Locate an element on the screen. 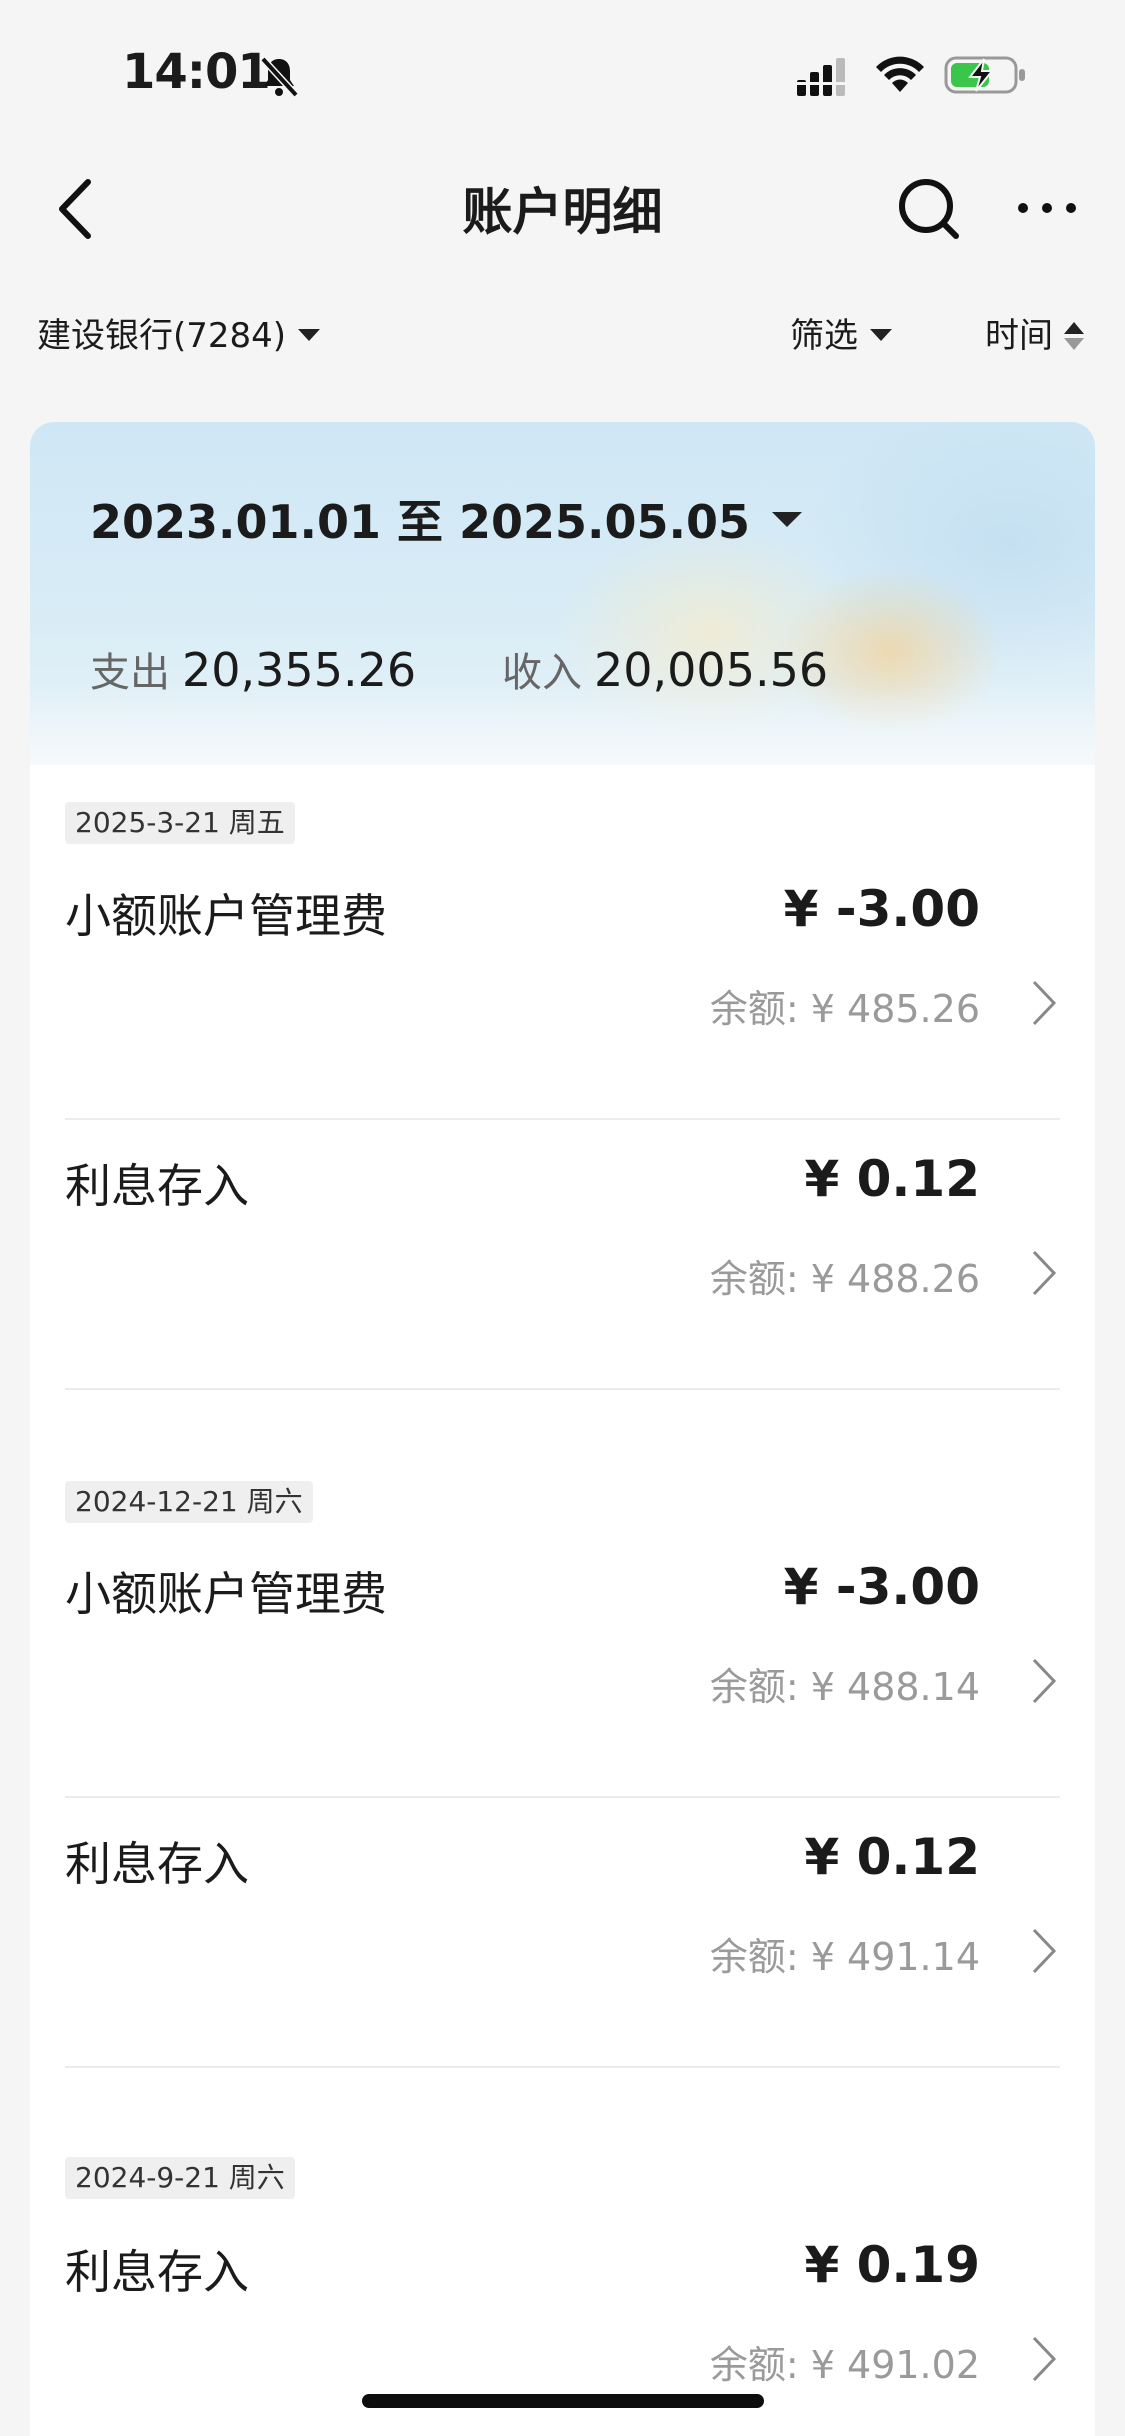  transaction-row: 利息存入 ¥ 0.12 余额: ¥ 488.26 is located at coordinates (562, 1257).